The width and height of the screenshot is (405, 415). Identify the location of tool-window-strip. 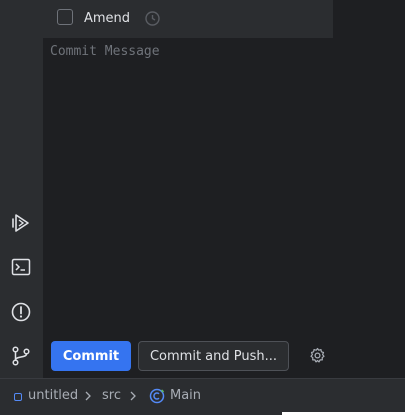
(21, 189).